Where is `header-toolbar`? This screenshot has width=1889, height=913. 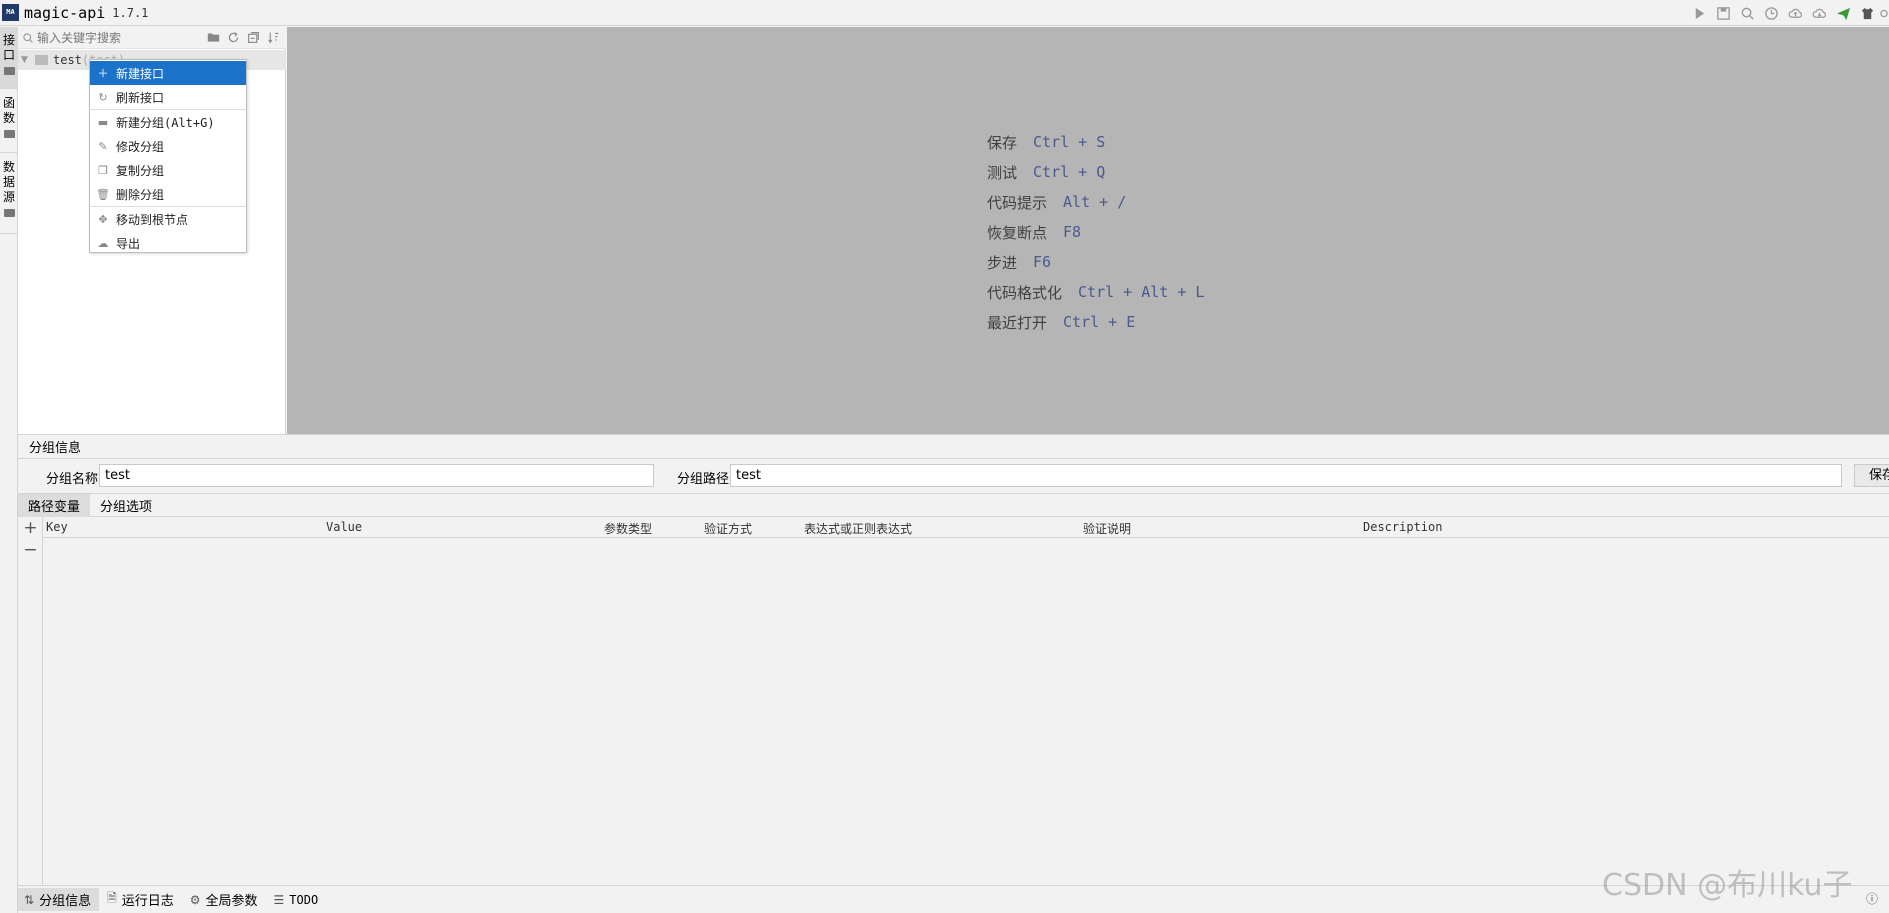
header-toolbar is located at coordinates (1788, 13).